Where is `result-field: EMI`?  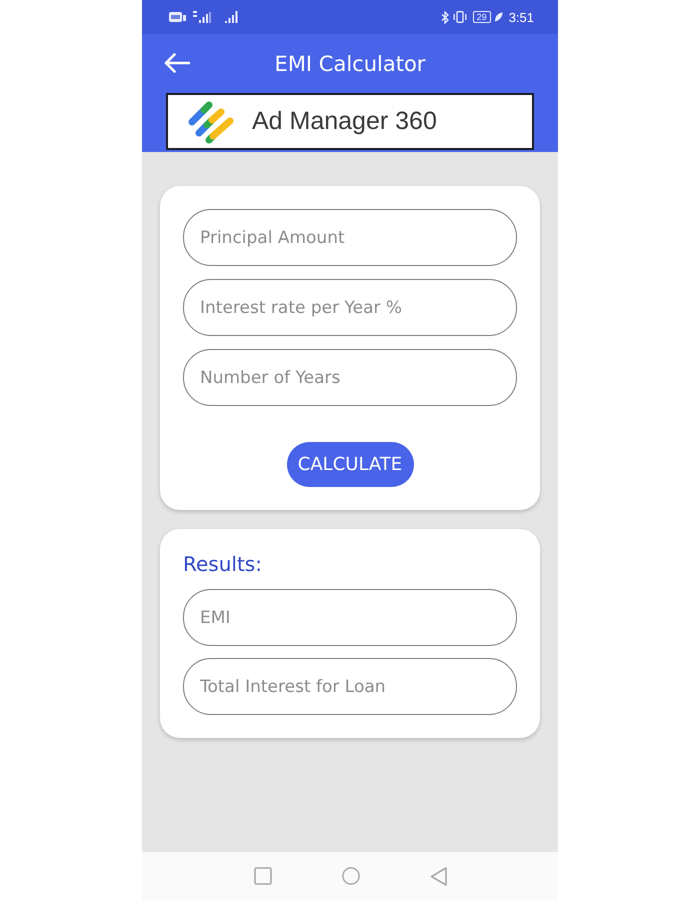
result-field: EMI is located at coordinates (350, 617).